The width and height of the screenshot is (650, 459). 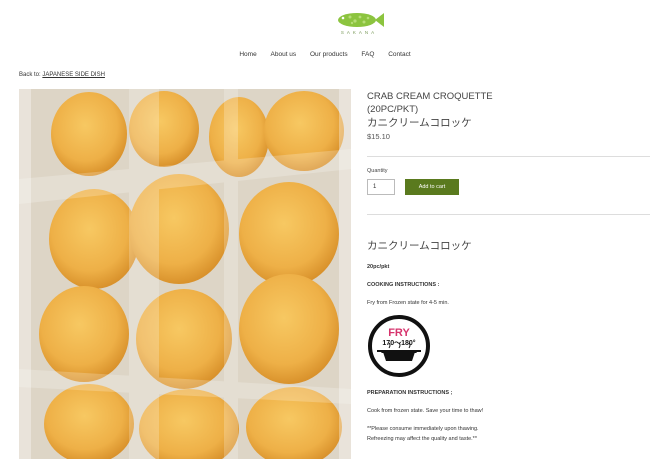 What do you see at coordinates (247, 54) in the screenshot?
I see `nav-home: Home` at bounding box center [247, 54].